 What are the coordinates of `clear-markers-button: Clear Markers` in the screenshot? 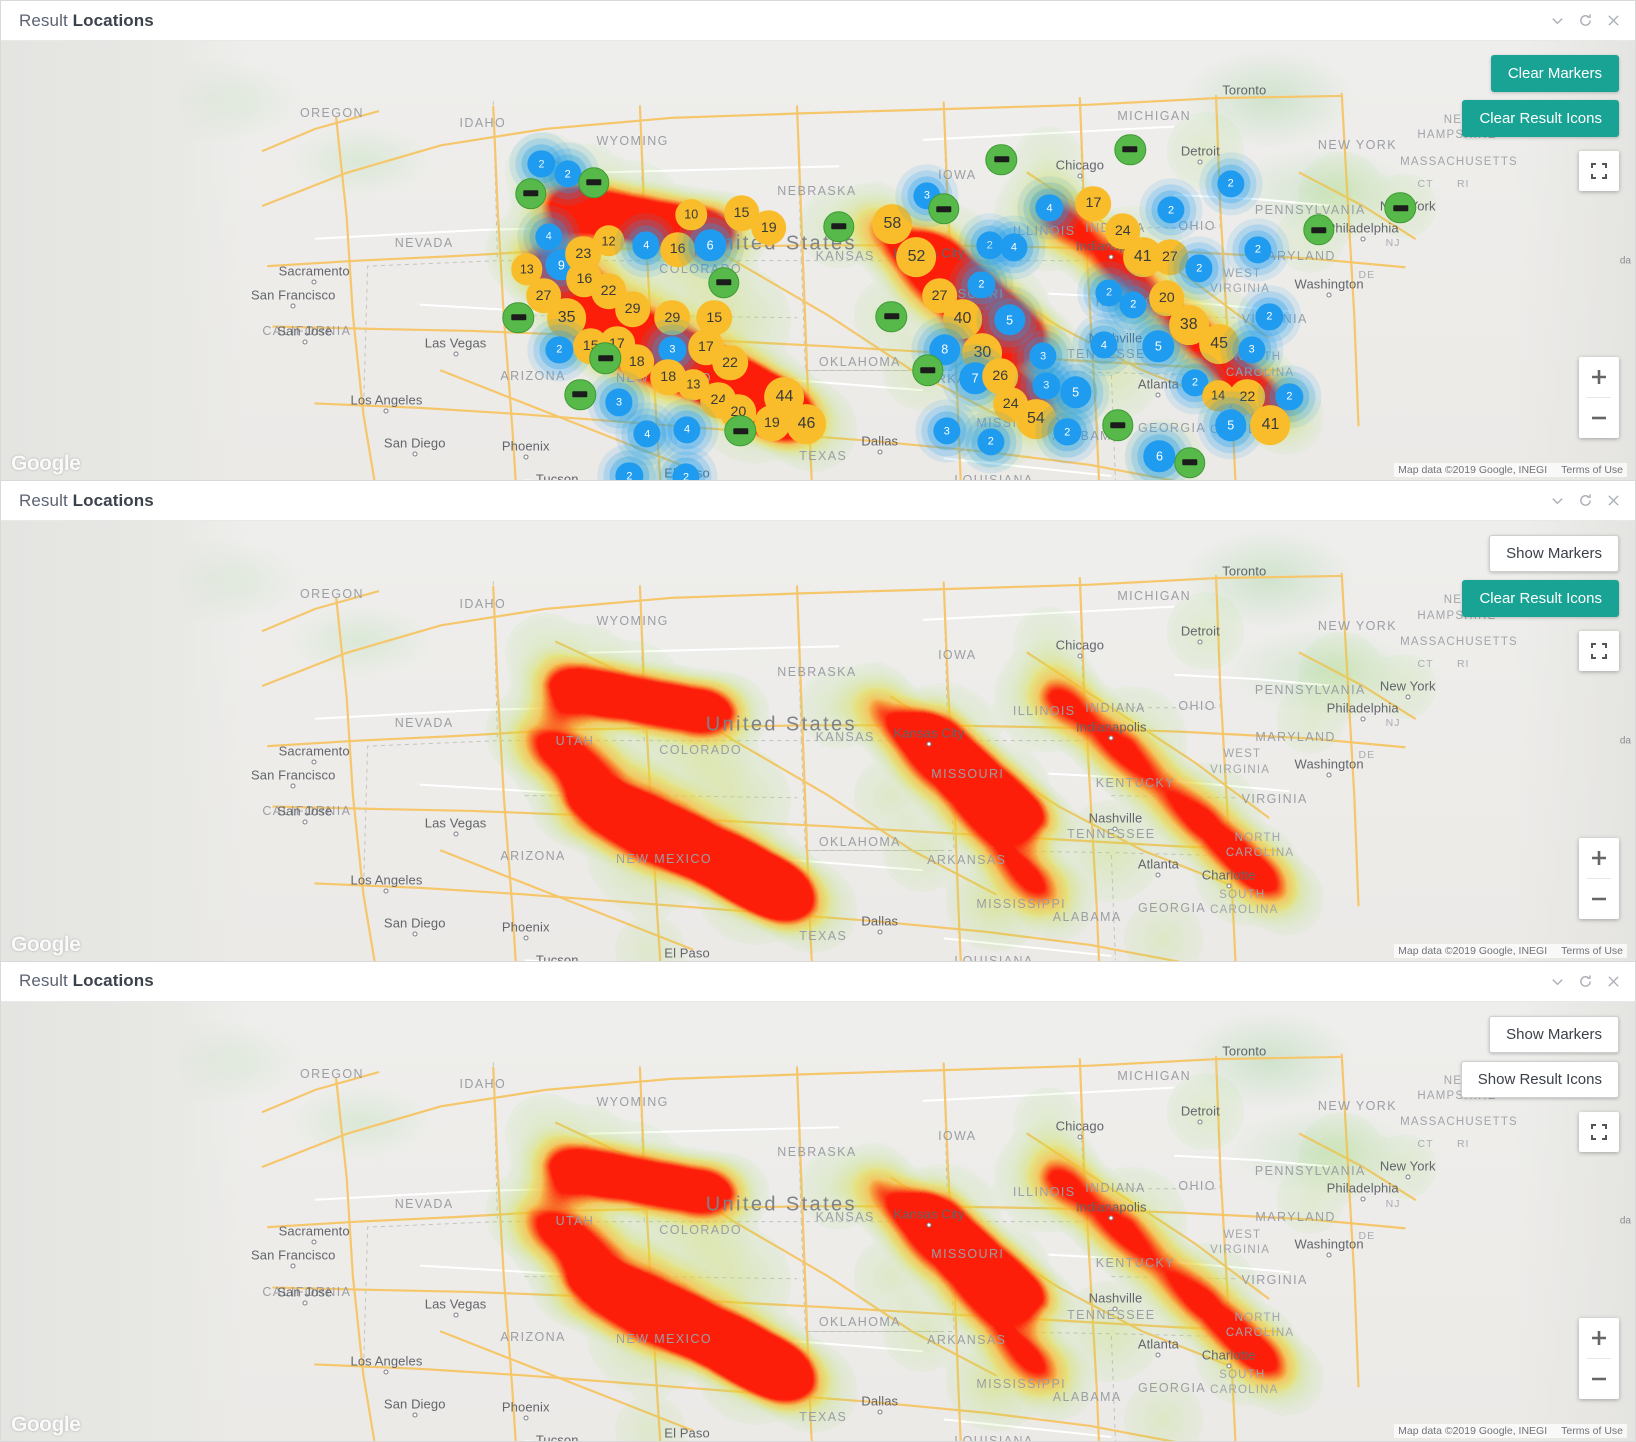 It's located at (1554, 73).